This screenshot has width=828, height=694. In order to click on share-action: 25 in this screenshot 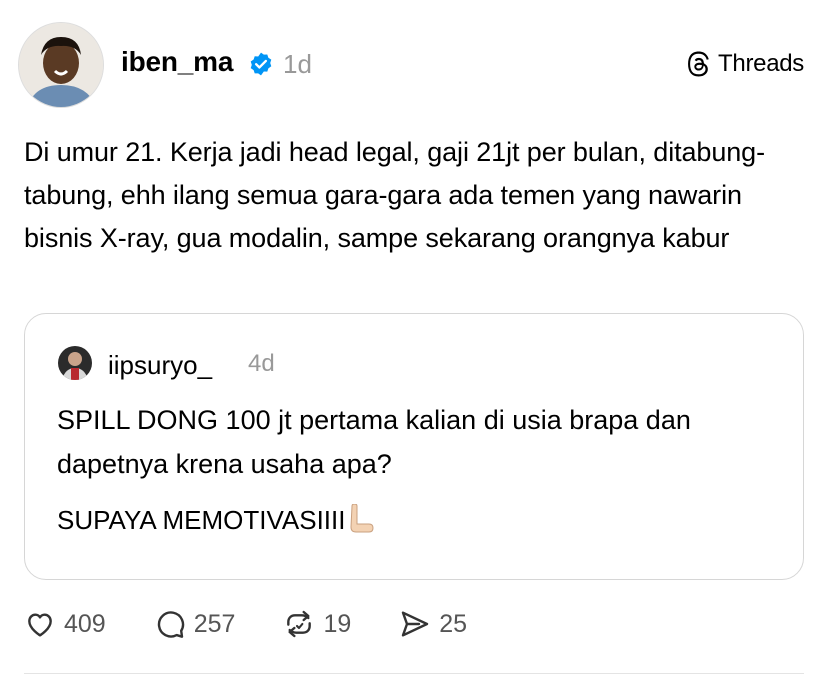, I will do `click(433, 624)`.